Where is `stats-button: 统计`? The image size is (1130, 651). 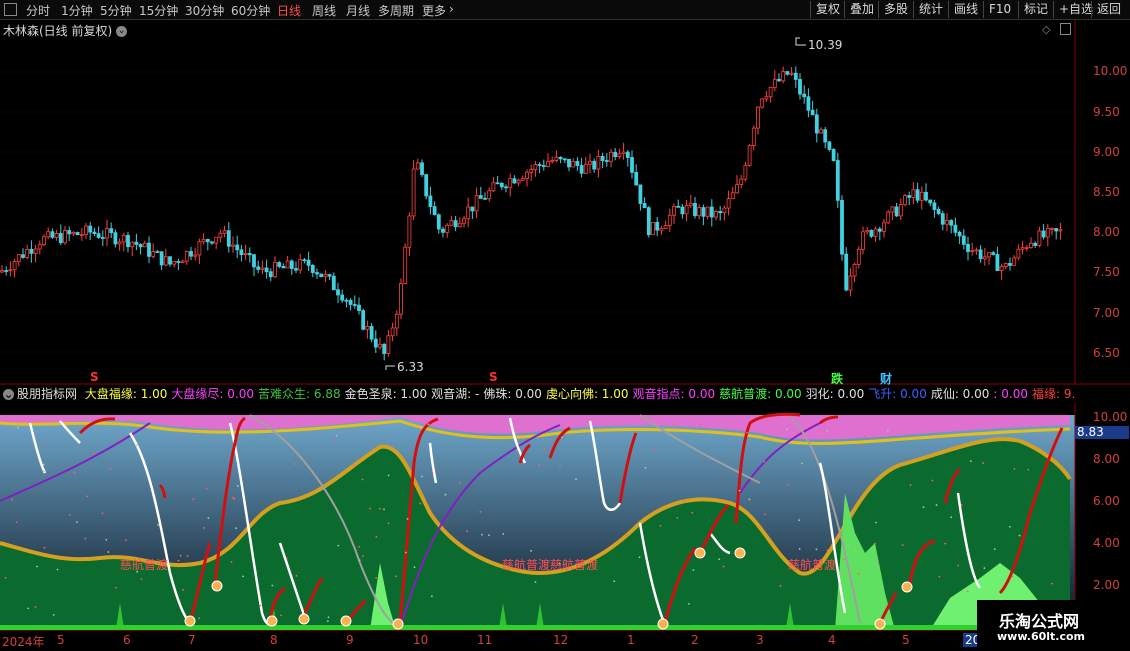
stats-button: 统计 is located at coordinates (930, 9).